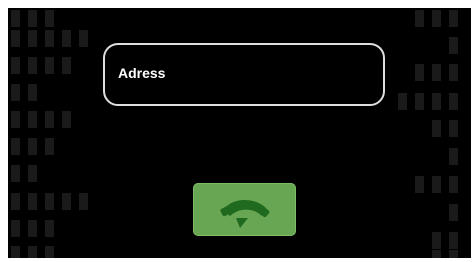 The height and width of the screenshot is (262, 474). Describe the element at coordinates (142, 73) in the screenshot. I see `address-input-placeholder: Adress` at that location.